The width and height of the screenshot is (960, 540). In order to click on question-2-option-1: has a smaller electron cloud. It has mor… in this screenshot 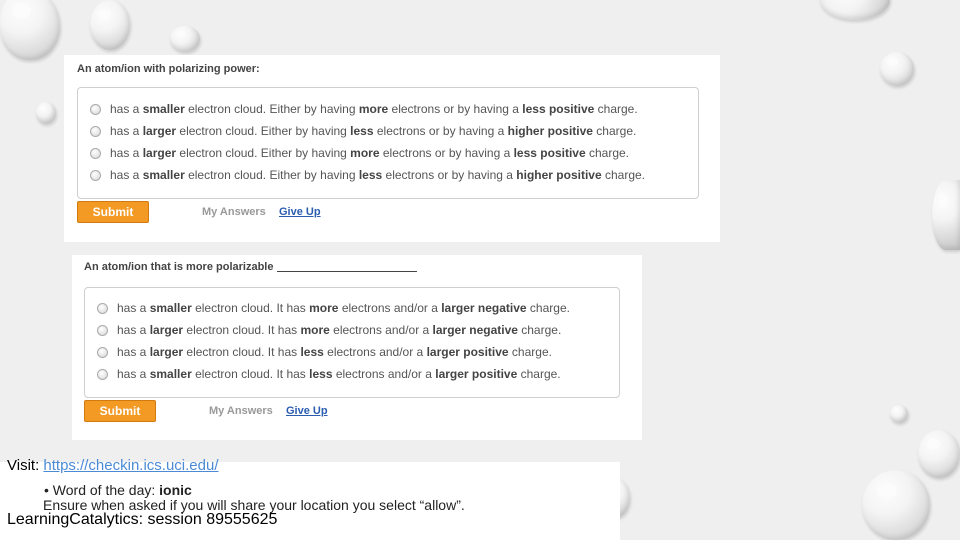, I will do `click(333, 308)`.